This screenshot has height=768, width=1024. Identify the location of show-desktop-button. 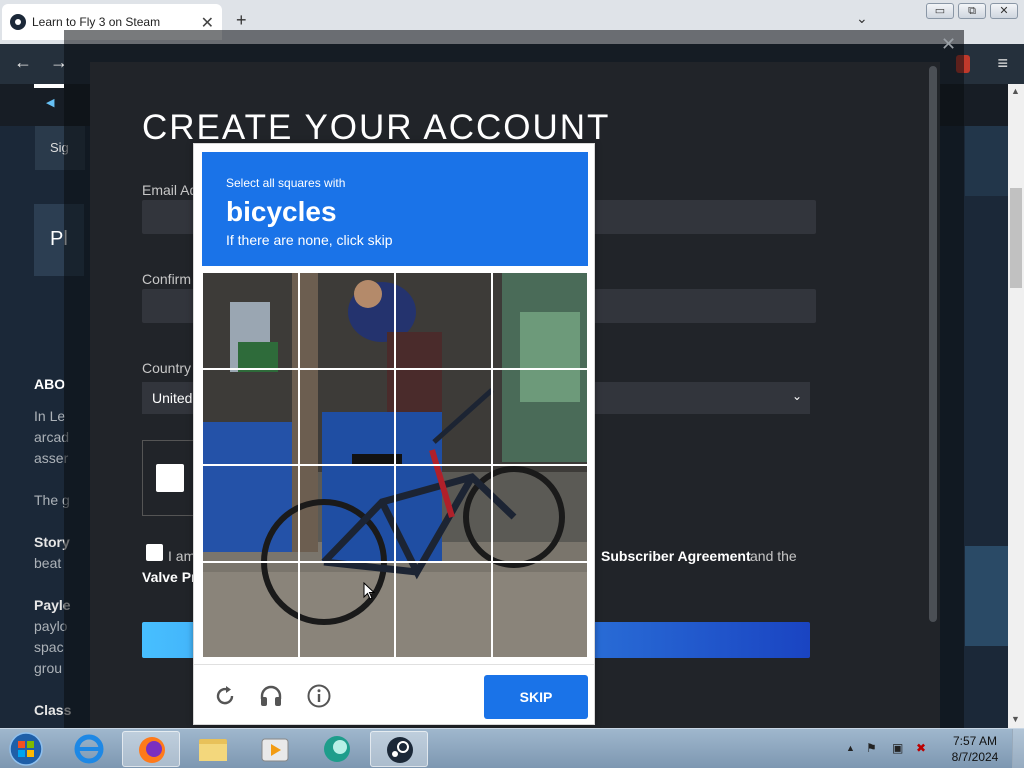
(1018, 748).